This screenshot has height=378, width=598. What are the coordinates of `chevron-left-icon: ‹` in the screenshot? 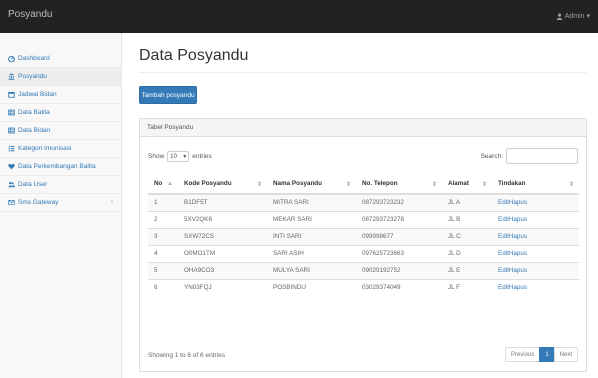 It's located at (112, 202).